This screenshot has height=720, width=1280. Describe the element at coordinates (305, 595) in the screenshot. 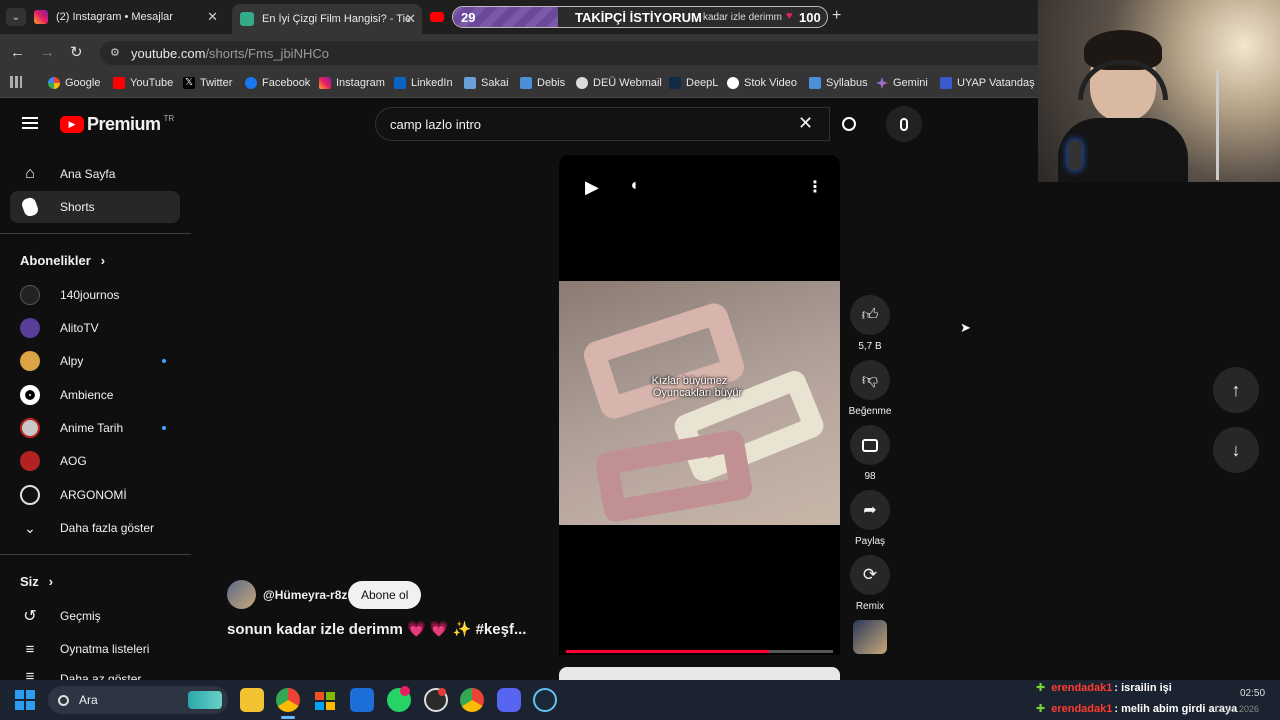

I see `channel-name: @Hümeyra-r8z` at that location.